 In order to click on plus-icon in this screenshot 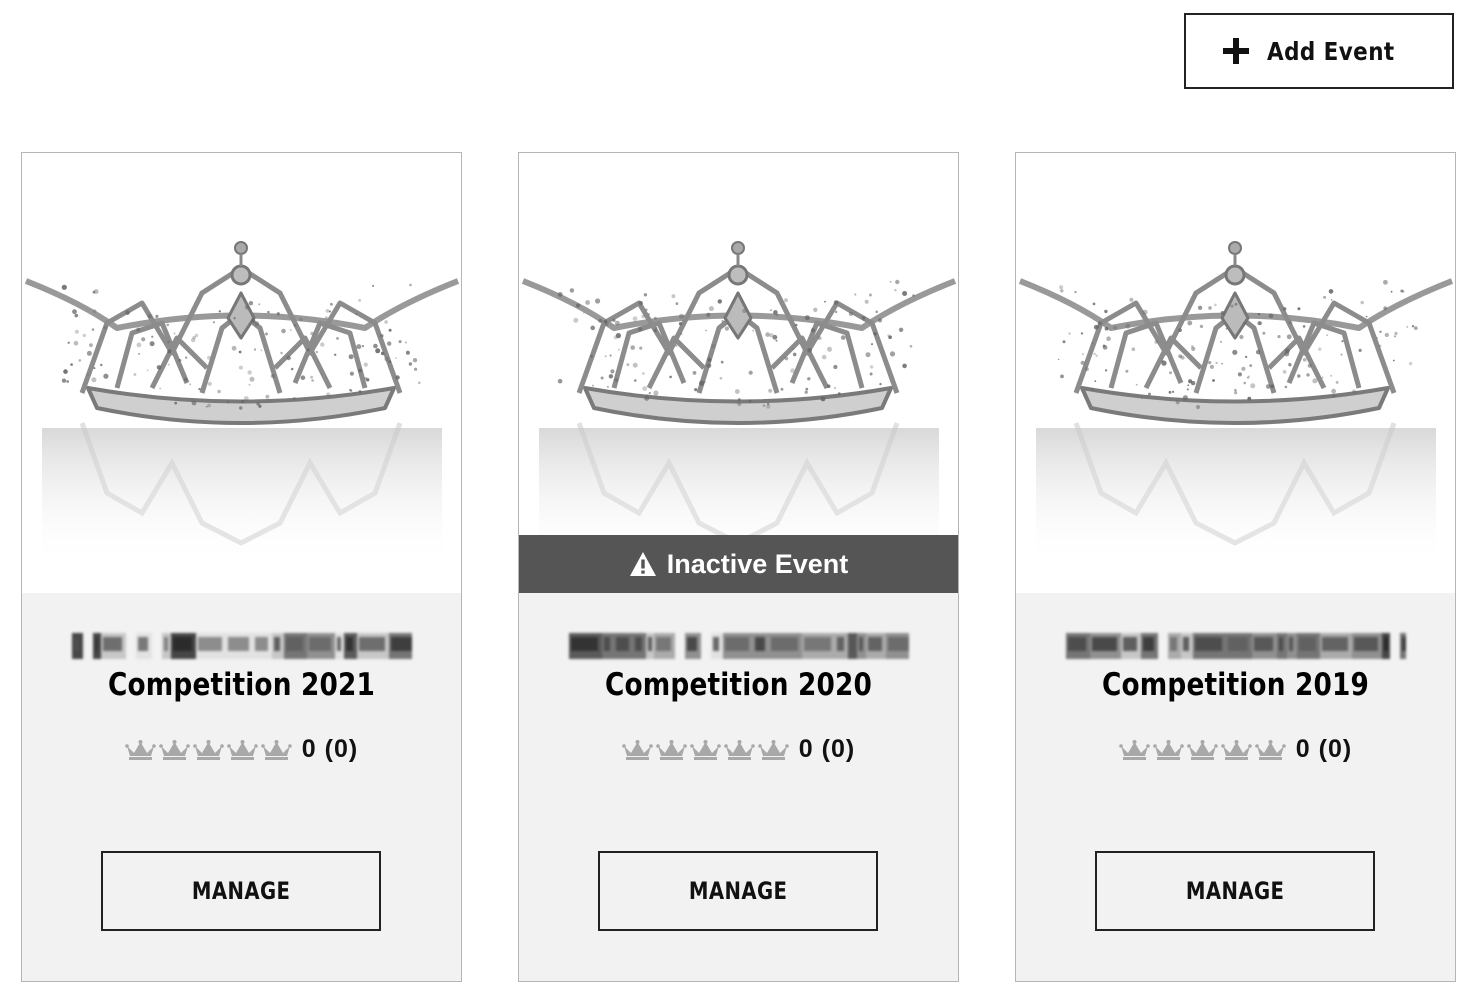, I will do `click(1236, 51)`.